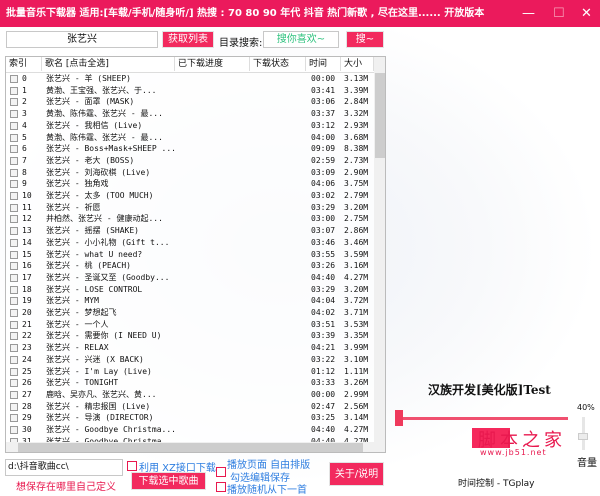 The height and width of the screenshot is (496, 600). I want to click on table-row: 17 张艺兴 - 圣诞又至 (Goodby... 04:40 4.27M, so click(190, 278).